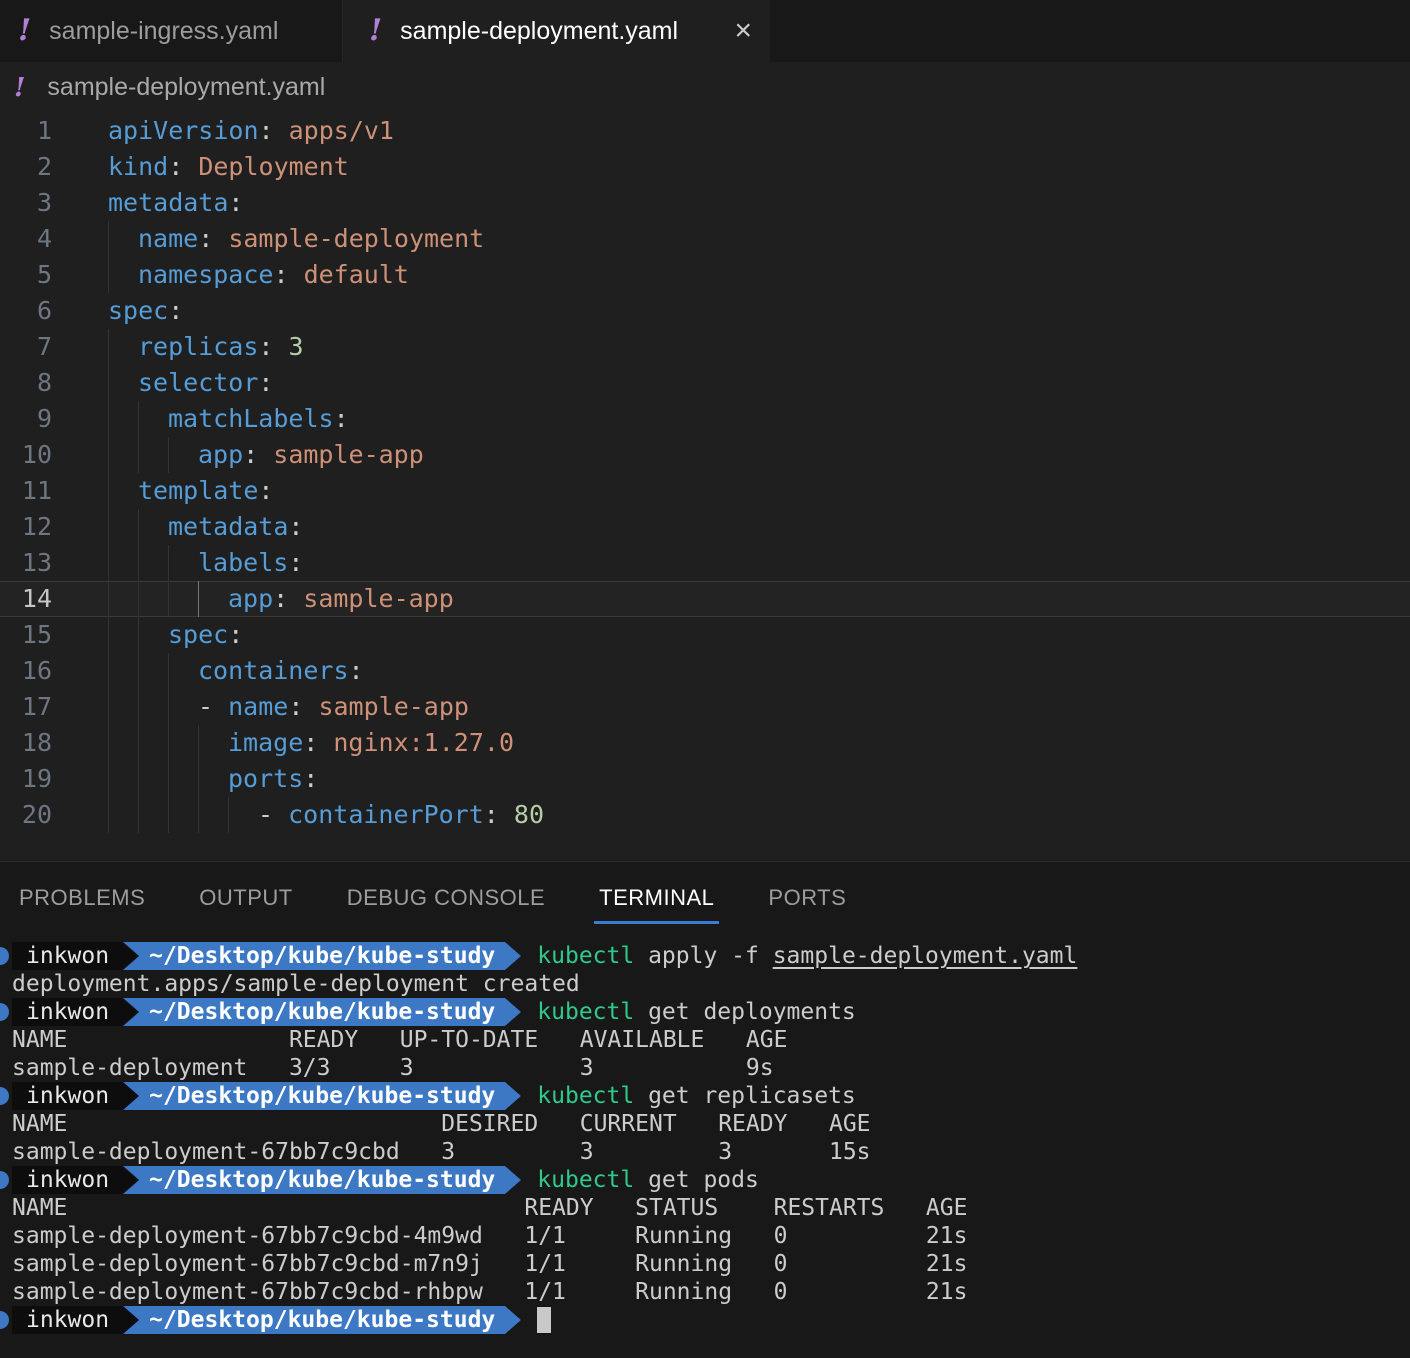  Describe the element at coordinates (82, 898) in the screenshot. I see `panel-tab-problems: PROBLEMS` at that location.